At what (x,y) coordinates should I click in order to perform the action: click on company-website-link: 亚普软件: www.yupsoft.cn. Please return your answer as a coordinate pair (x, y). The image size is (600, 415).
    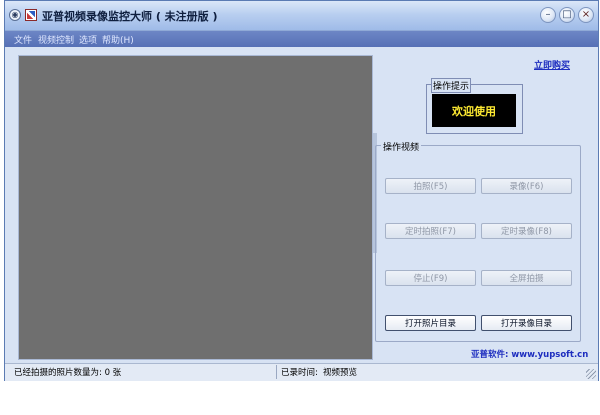
    Looking at the image, I should click on (529, 354).